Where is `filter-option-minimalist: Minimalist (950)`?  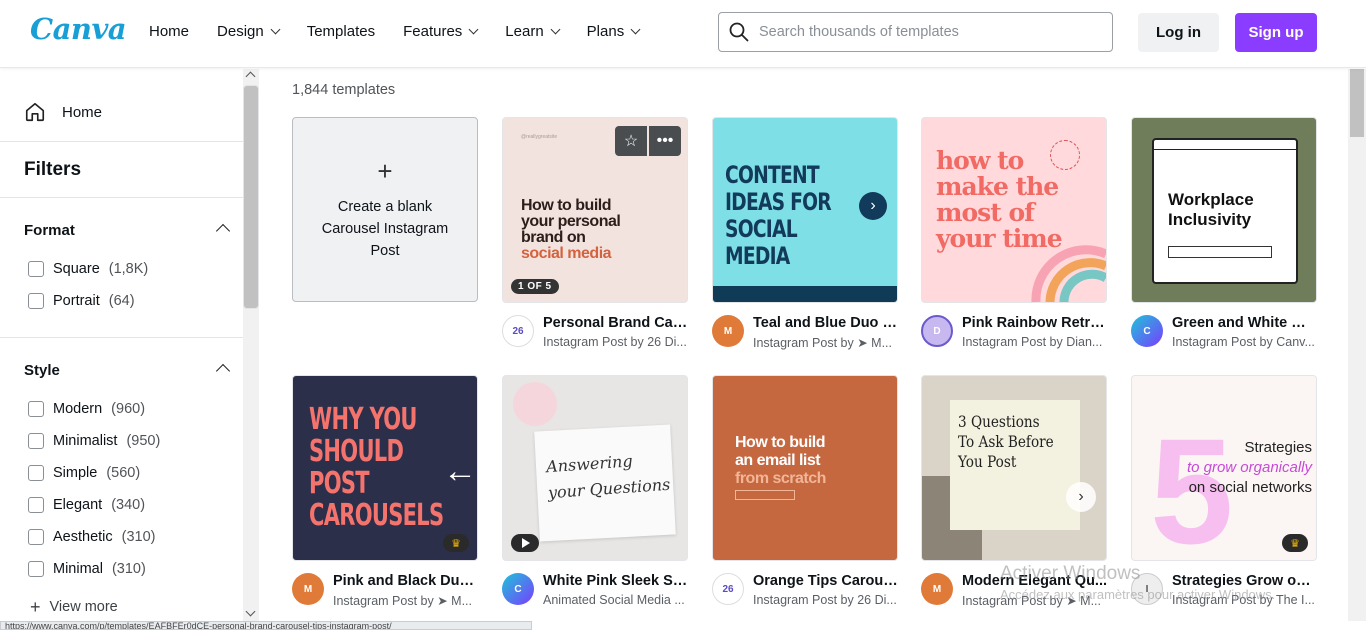 filter-option-minimalist: Minimalist (950) is located at coordinates (94, 441).